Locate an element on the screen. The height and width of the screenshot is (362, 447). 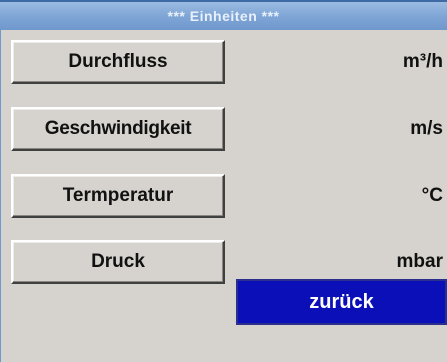
velocity-unit-value: m/s is located at coordinates (426, 128).